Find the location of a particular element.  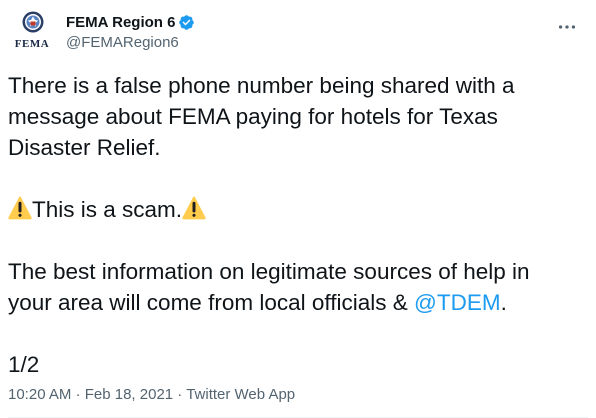

tweet-source: Twitter Web App is located at coordinates (240, 394).